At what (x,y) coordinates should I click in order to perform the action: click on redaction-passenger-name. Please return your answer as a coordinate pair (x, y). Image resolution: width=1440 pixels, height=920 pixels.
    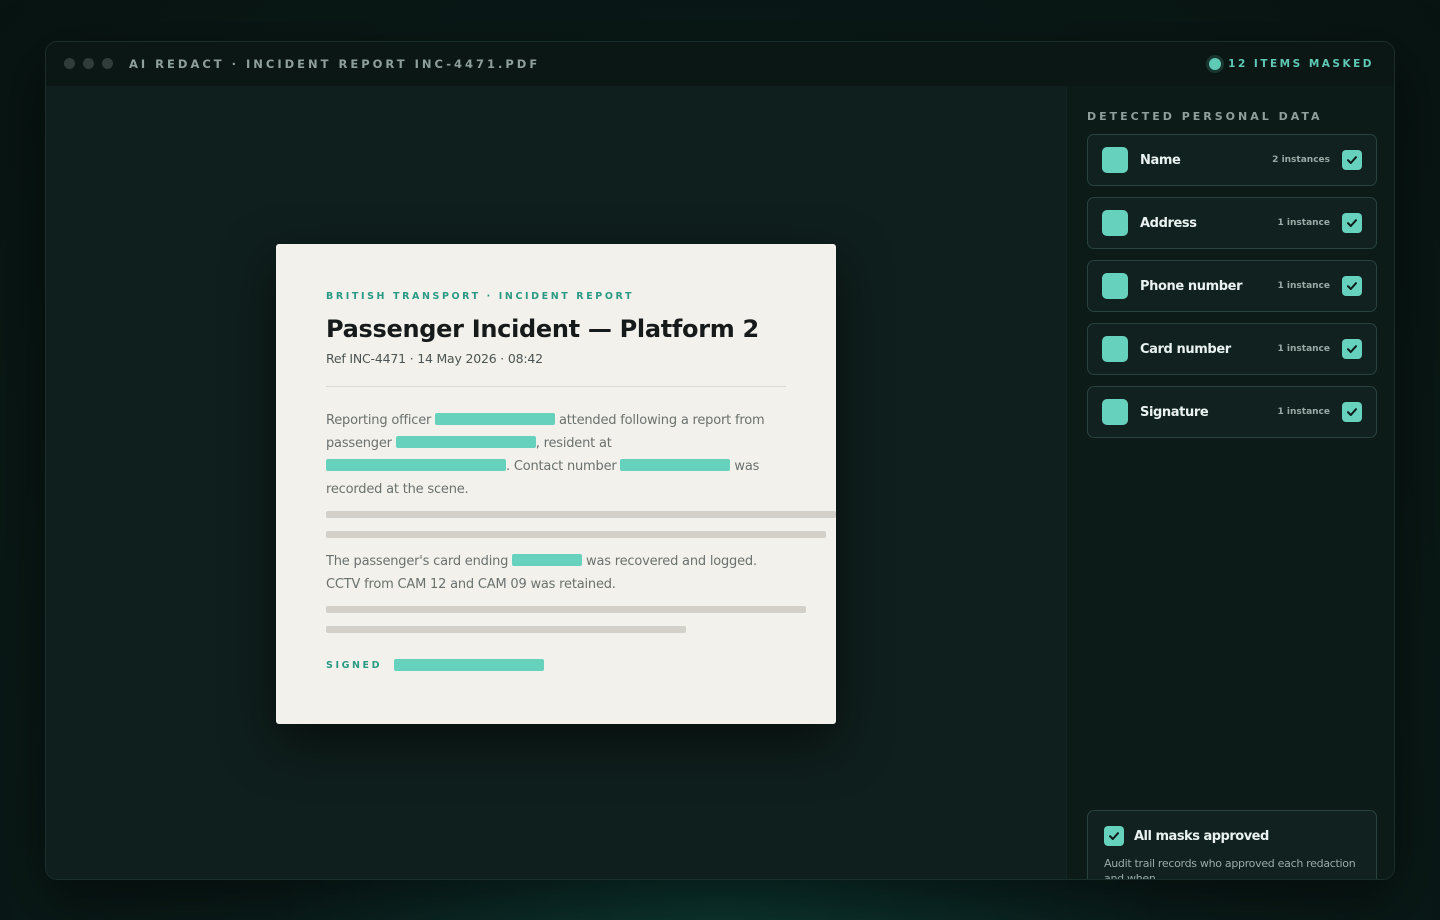
    Looking at the image, I should click on (465, 442).